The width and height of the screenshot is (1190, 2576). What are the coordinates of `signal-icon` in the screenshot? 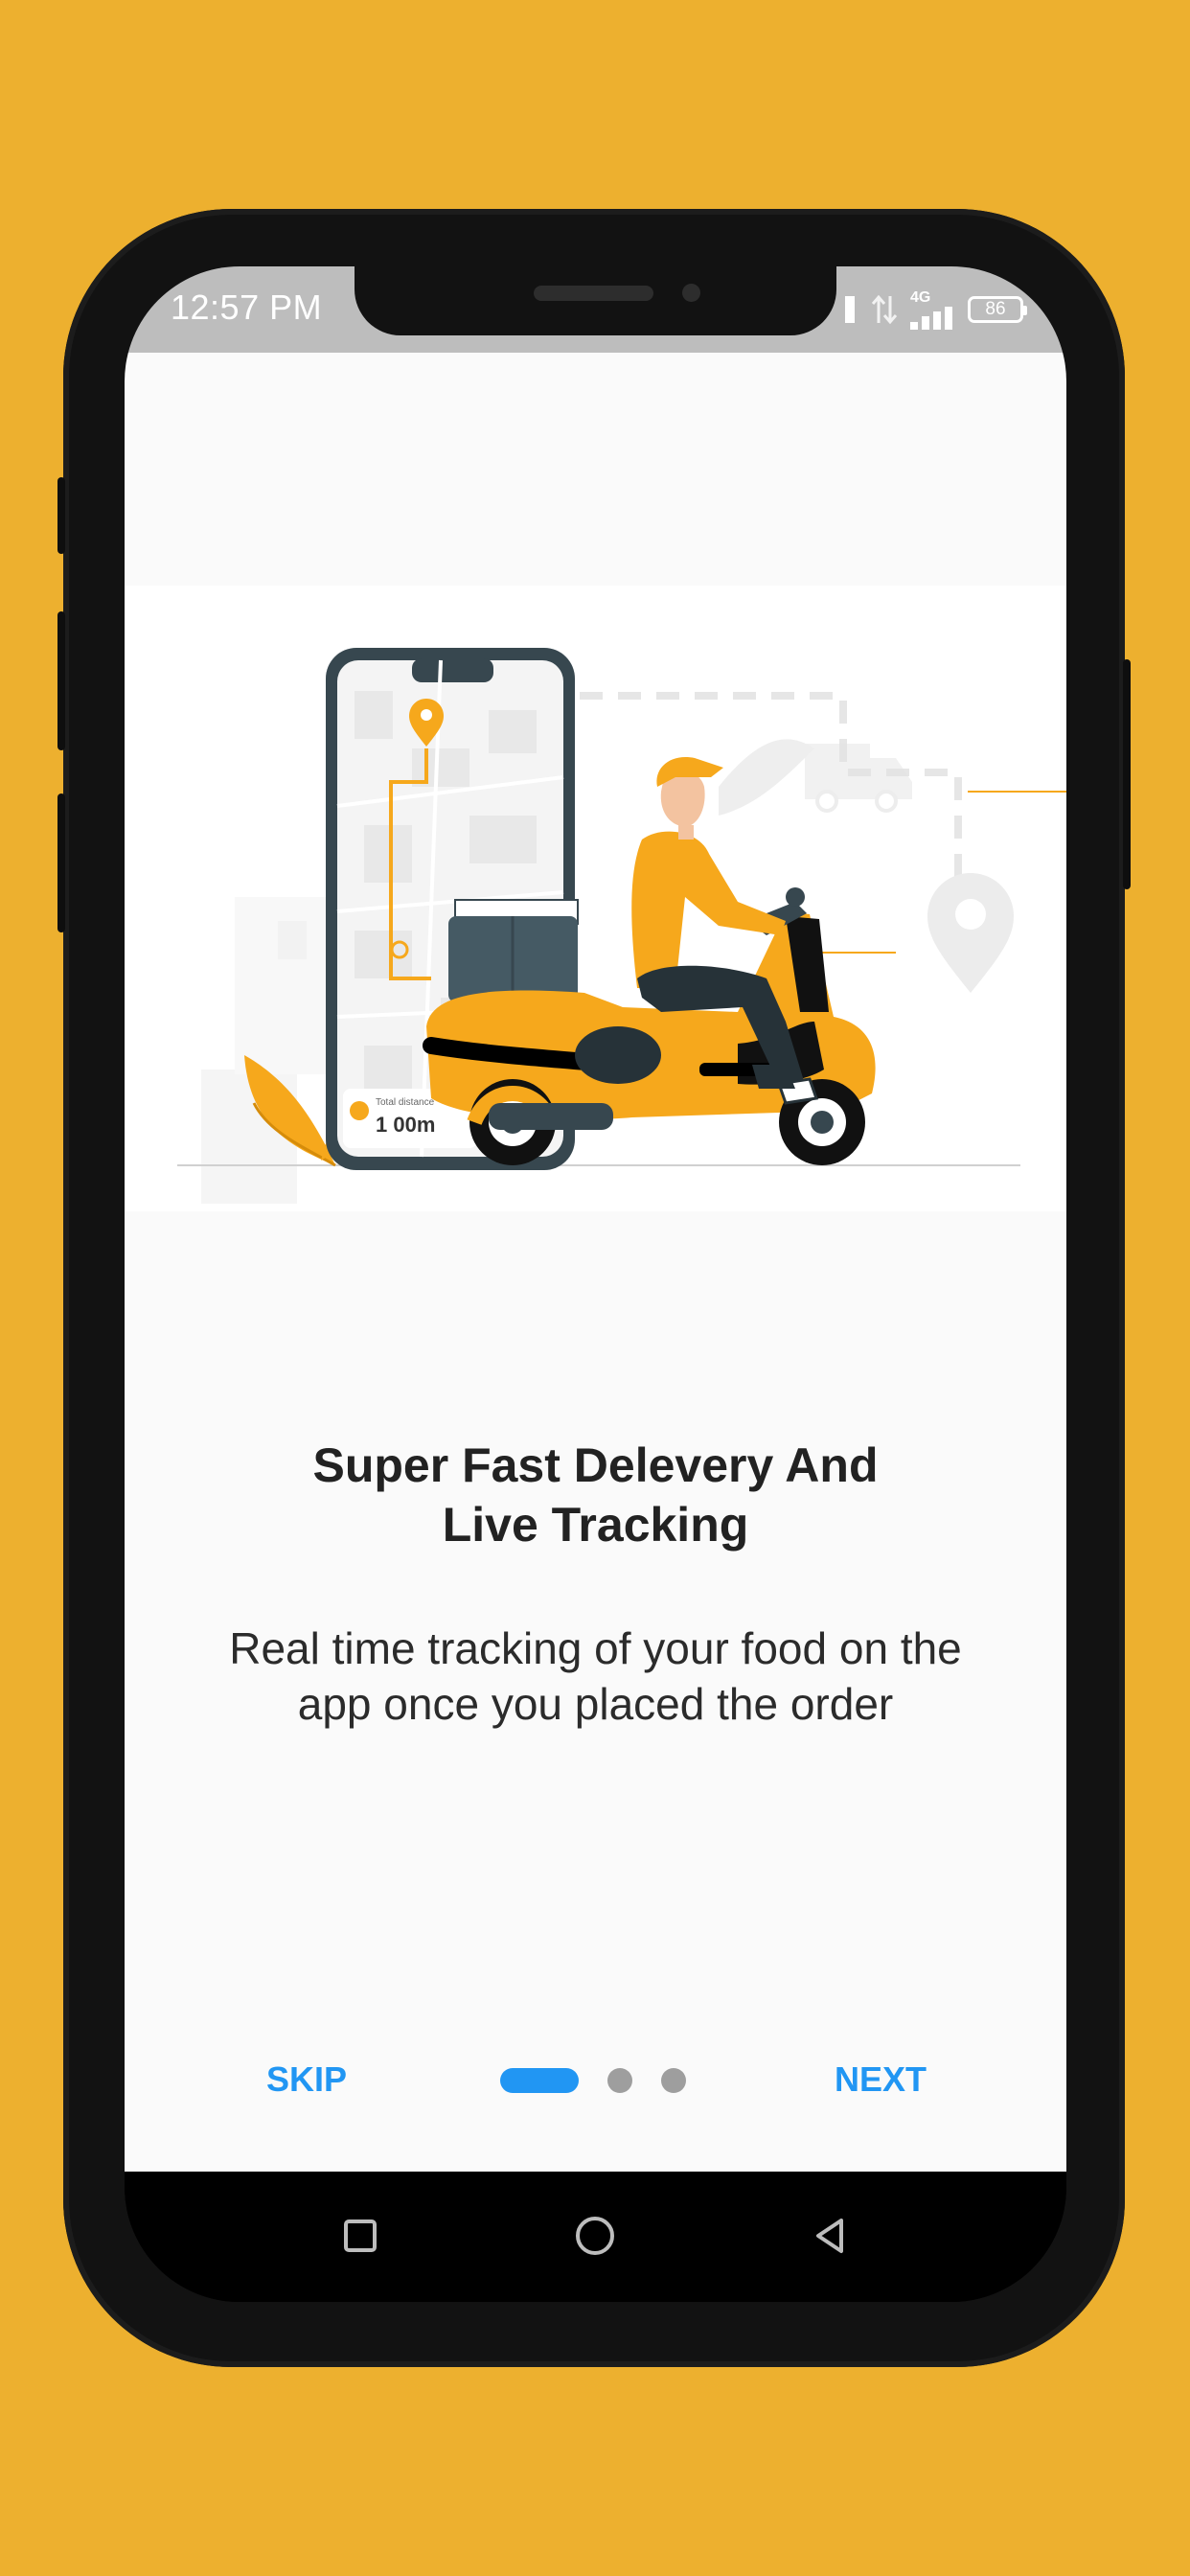 It's located at (850, 309).